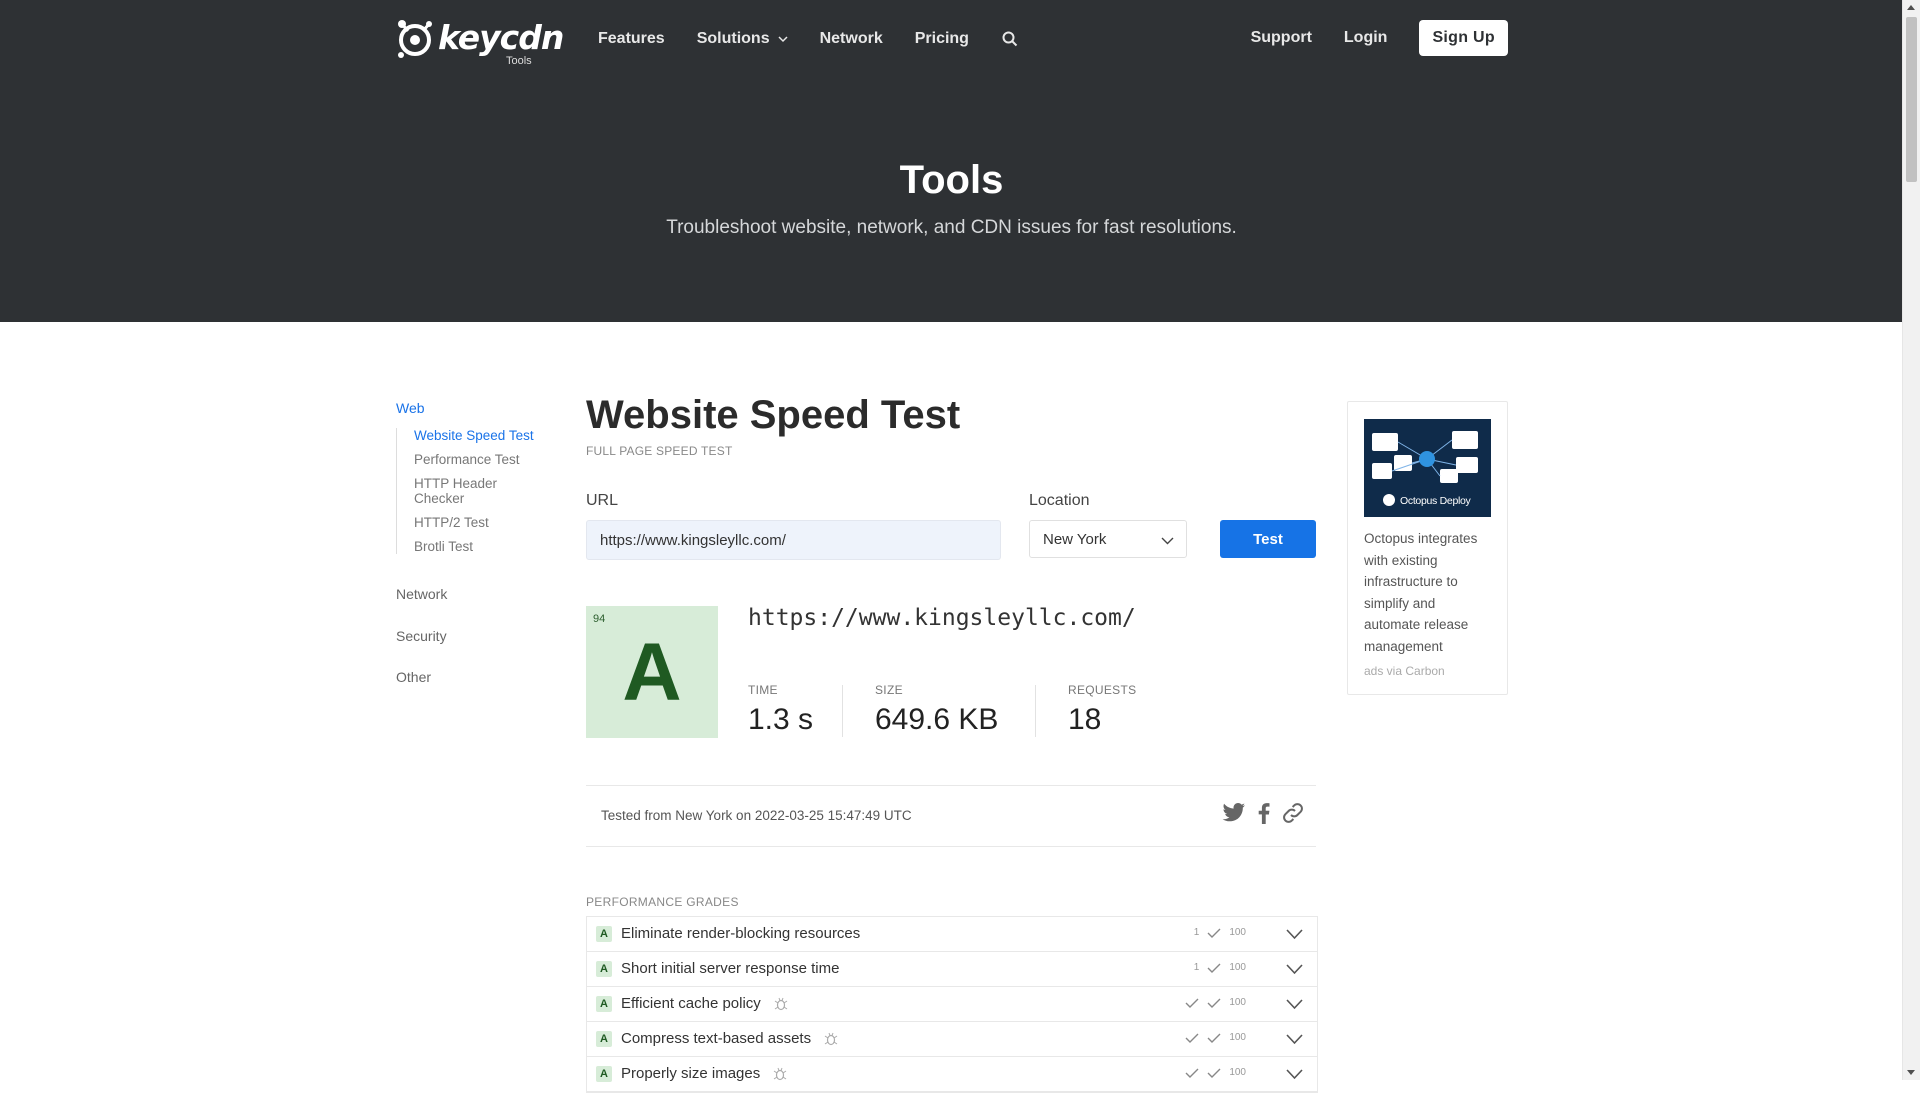  Describe the element at coordinates (1911, 99) in the screenshot. I see `scrollbar-thumb` at that location.